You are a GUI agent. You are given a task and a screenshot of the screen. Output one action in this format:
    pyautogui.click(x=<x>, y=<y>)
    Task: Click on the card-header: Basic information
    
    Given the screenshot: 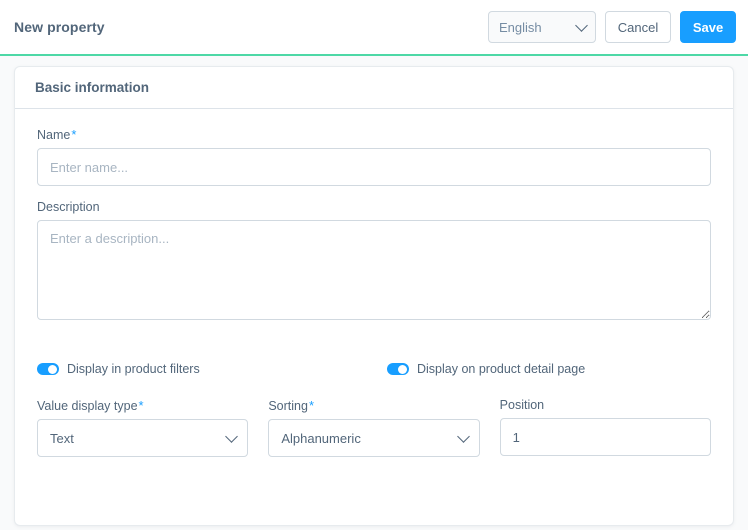 What is the action you would take?
    pyautogui.click(x=374, y=88)
    